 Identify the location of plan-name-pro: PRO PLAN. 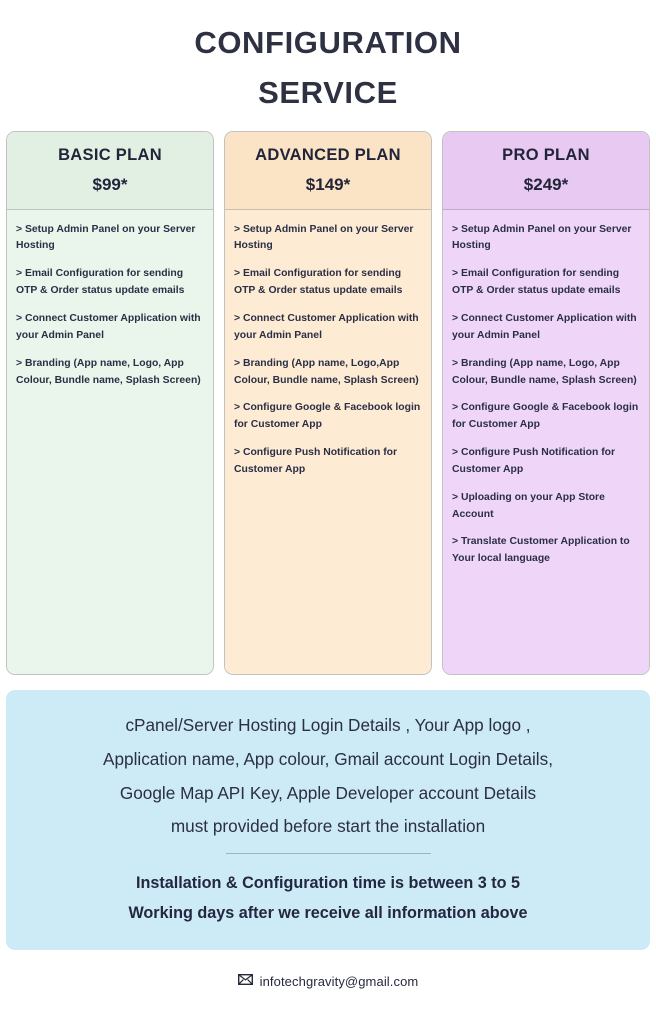
(546, 155).